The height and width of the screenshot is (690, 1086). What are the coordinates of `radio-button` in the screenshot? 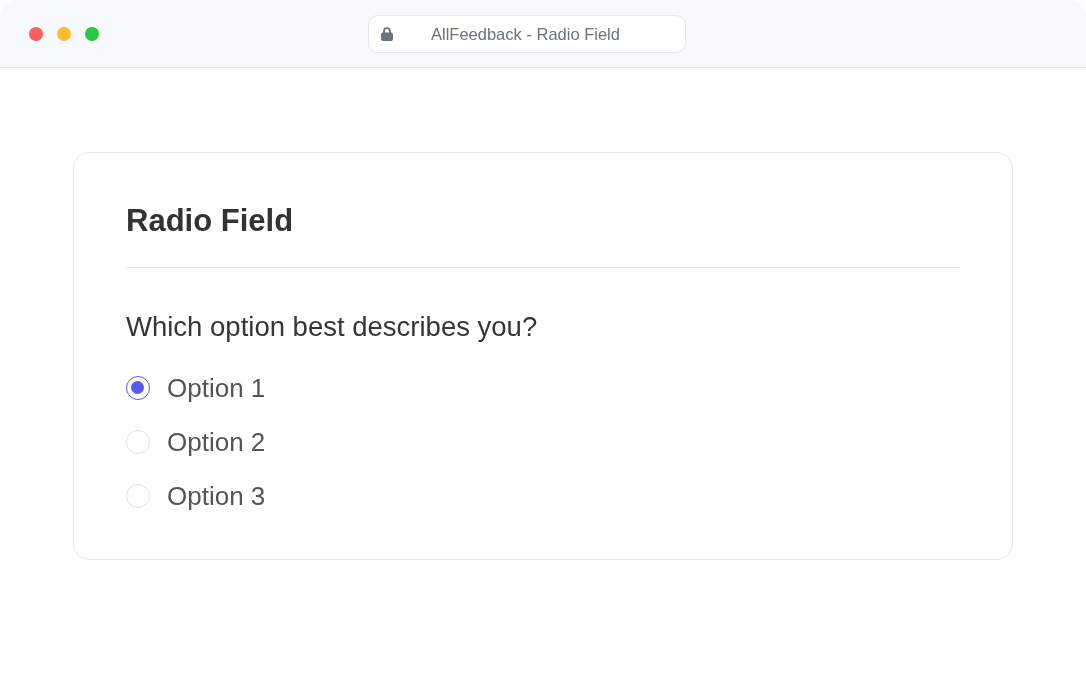 It's located at (138, 388).